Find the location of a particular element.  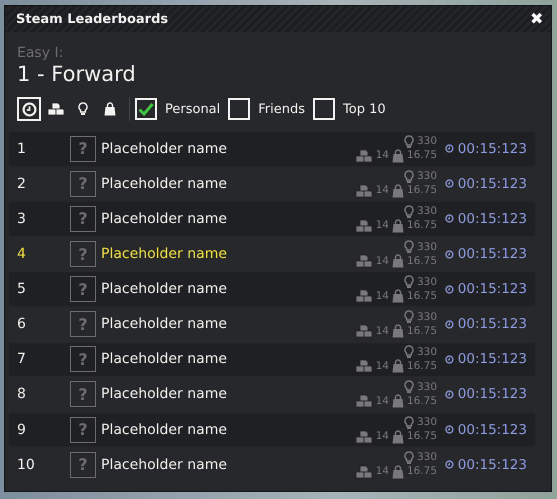

rank-number: 8 is located at coordinates (22, 394).